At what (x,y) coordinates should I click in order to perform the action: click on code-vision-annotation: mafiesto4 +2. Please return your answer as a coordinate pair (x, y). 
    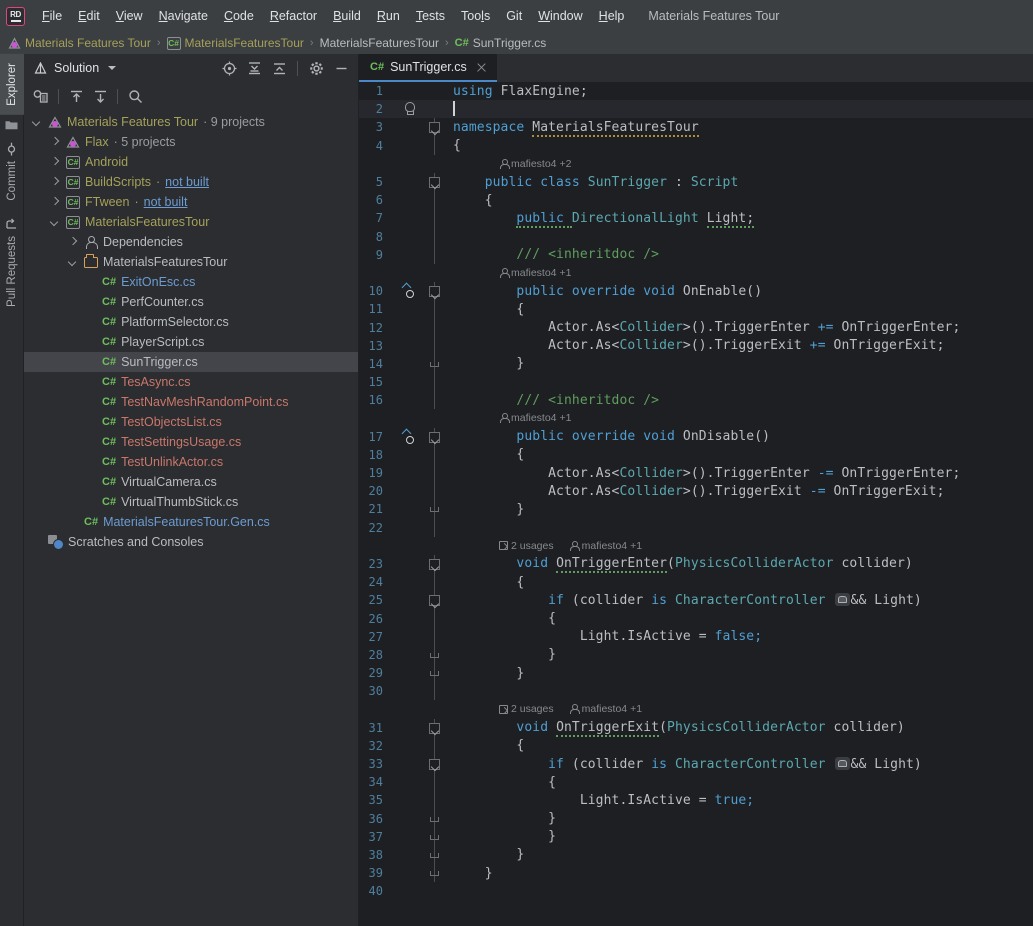
    Looking at the image, I should click on (515, 164).